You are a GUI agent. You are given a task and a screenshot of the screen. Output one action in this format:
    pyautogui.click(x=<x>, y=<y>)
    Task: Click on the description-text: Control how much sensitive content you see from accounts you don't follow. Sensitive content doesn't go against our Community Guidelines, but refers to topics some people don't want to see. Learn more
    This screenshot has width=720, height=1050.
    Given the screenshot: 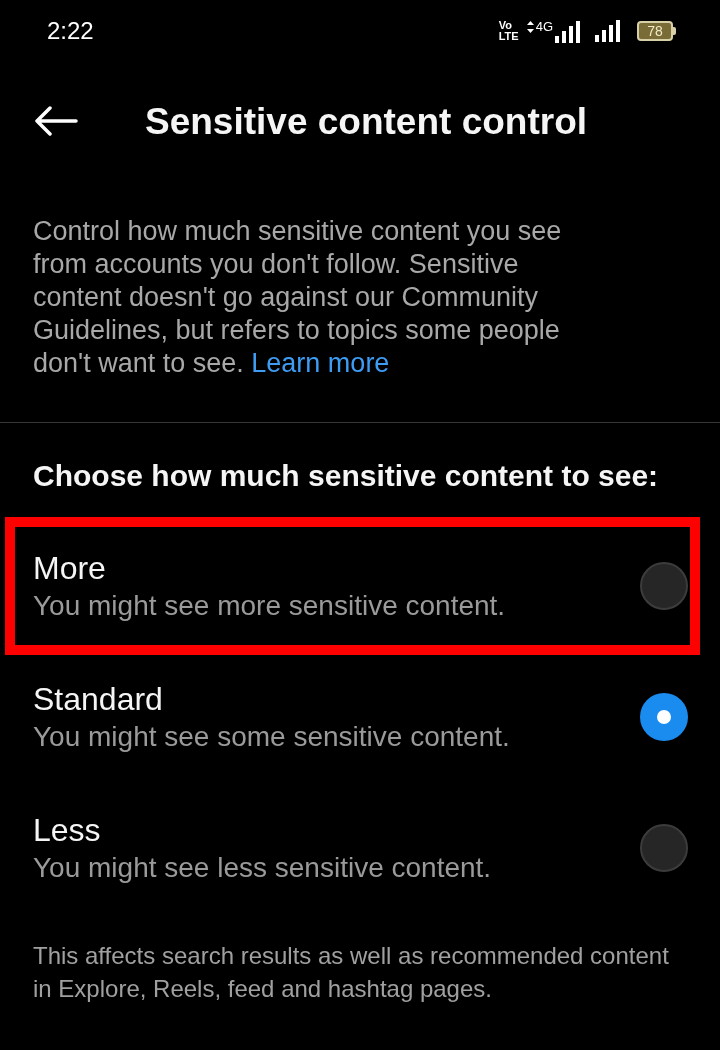 What is the action you would take?
    pyautogui.click(x=297, y=297)
    